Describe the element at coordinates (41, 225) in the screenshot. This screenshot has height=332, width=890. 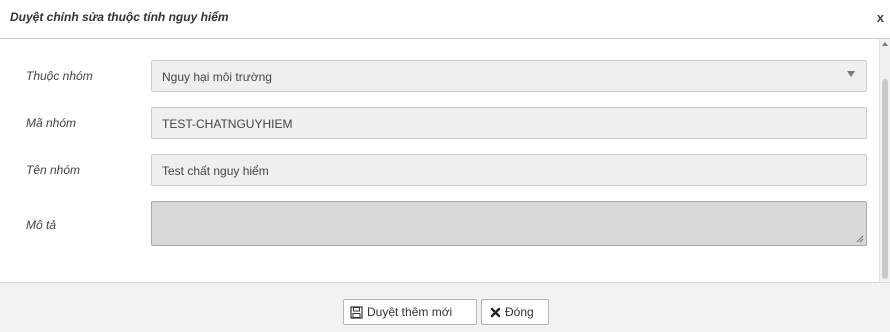
I see `description-label: Mô tả` at that location.